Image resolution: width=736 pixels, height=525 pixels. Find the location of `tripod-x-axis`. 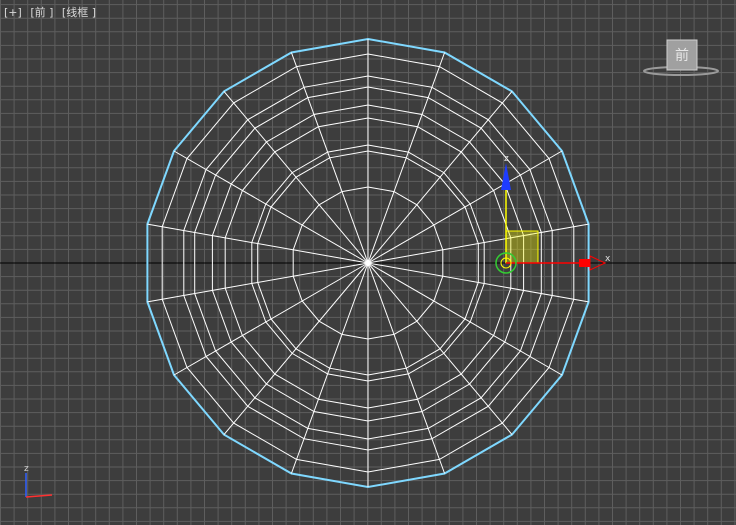

tripod-x-axis is located at coordinates (39, 496).